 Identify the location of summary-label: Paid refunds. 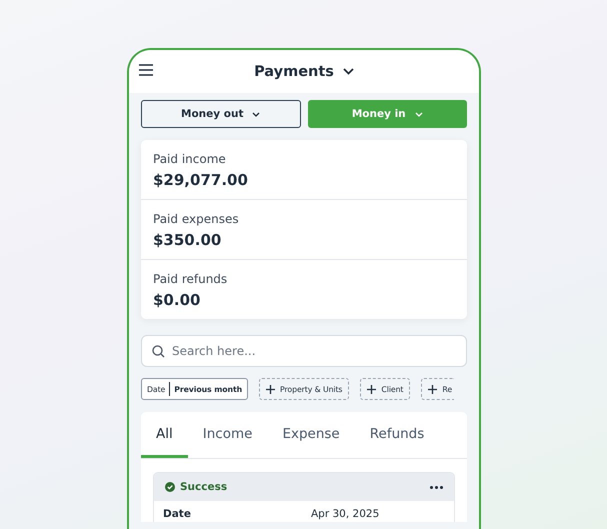
(190, 279).